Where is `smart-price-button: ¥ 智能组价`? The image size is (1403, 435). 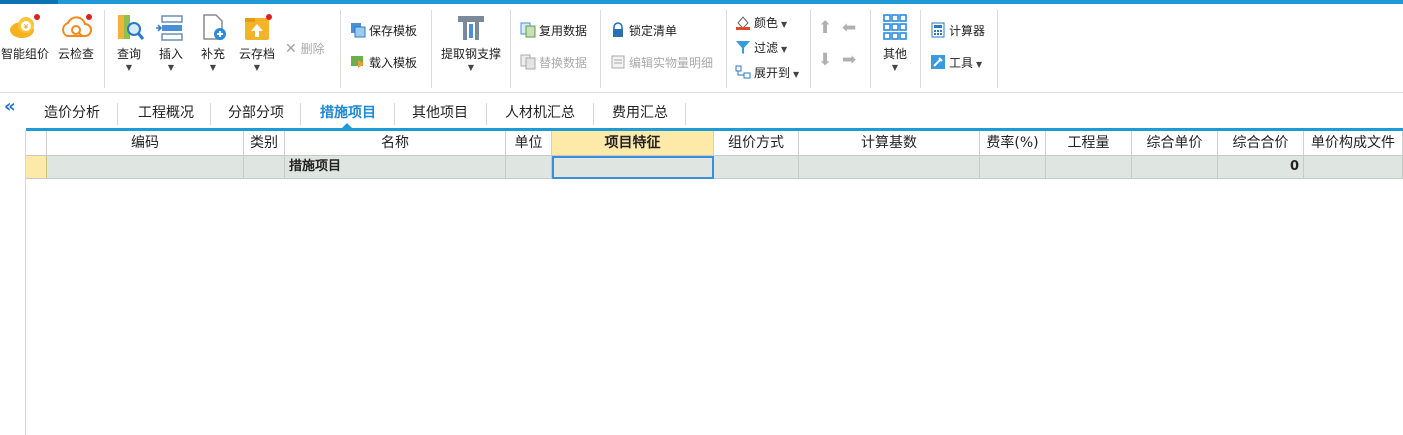 smart-price-button: ¥ 智能组价 is located at coordinates (25, 43).